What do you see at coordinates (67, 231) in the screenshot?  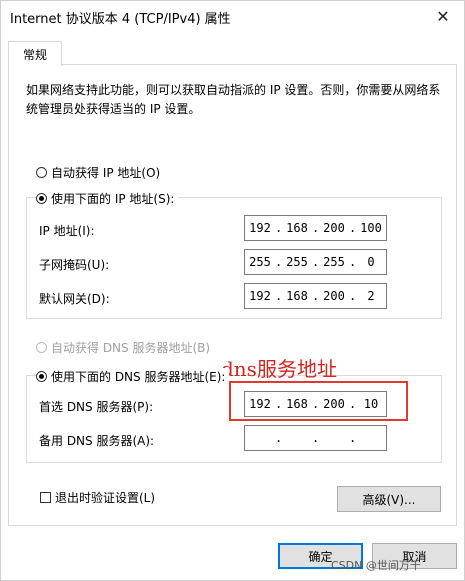 I see `ip-address-label: IP 地址(I):` at bounding box center [67, 231].